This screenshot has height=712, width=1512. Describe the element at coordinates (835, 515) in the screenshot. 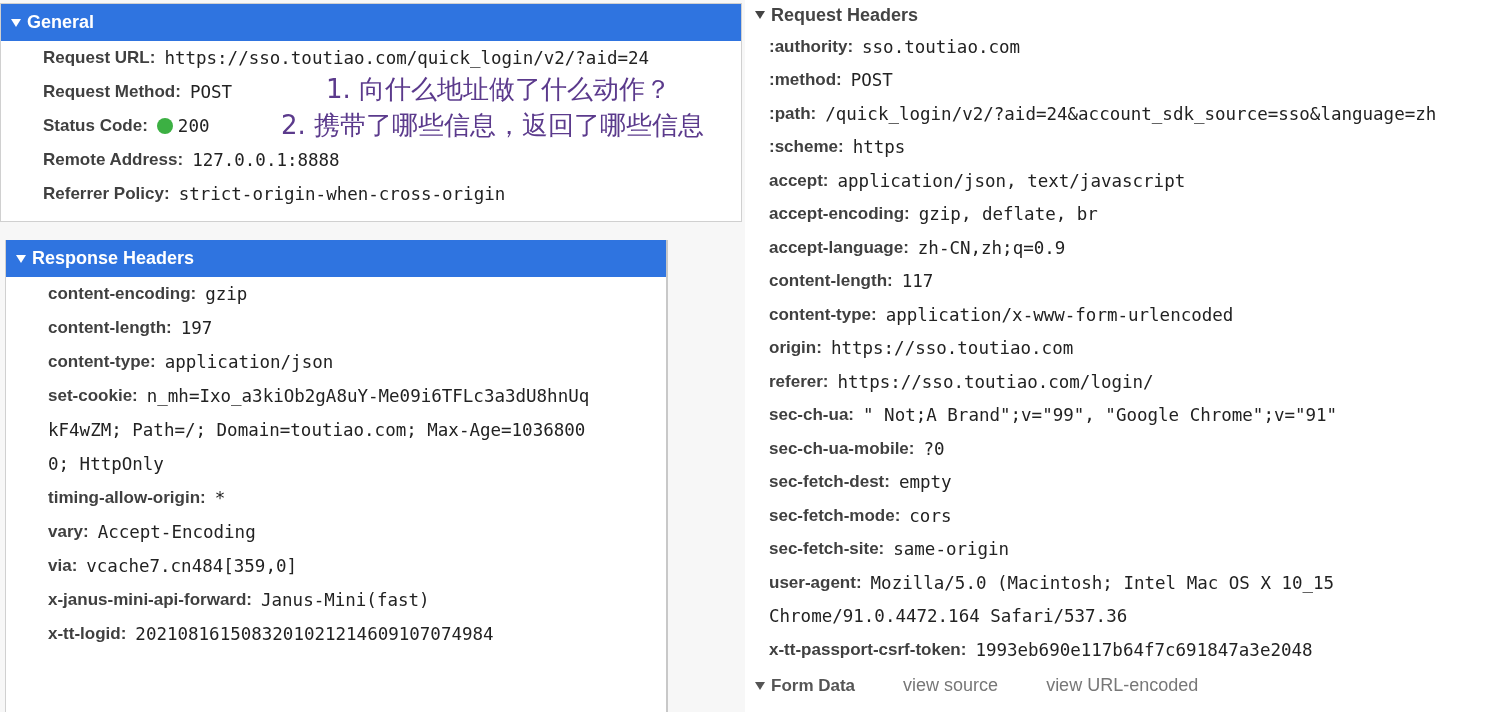

I see `header-name: sec-fetch-mode:` at that location.